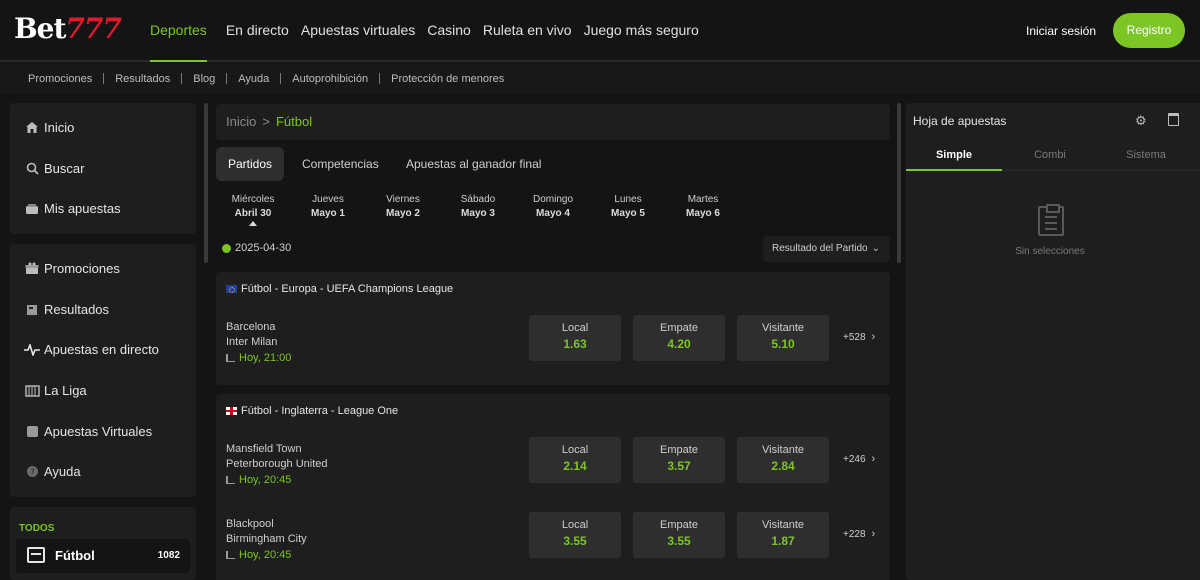  Describe the element at coordinates (253, 79) in the screenshot. I see `subnav-ayuda: Ayuda` at that location.